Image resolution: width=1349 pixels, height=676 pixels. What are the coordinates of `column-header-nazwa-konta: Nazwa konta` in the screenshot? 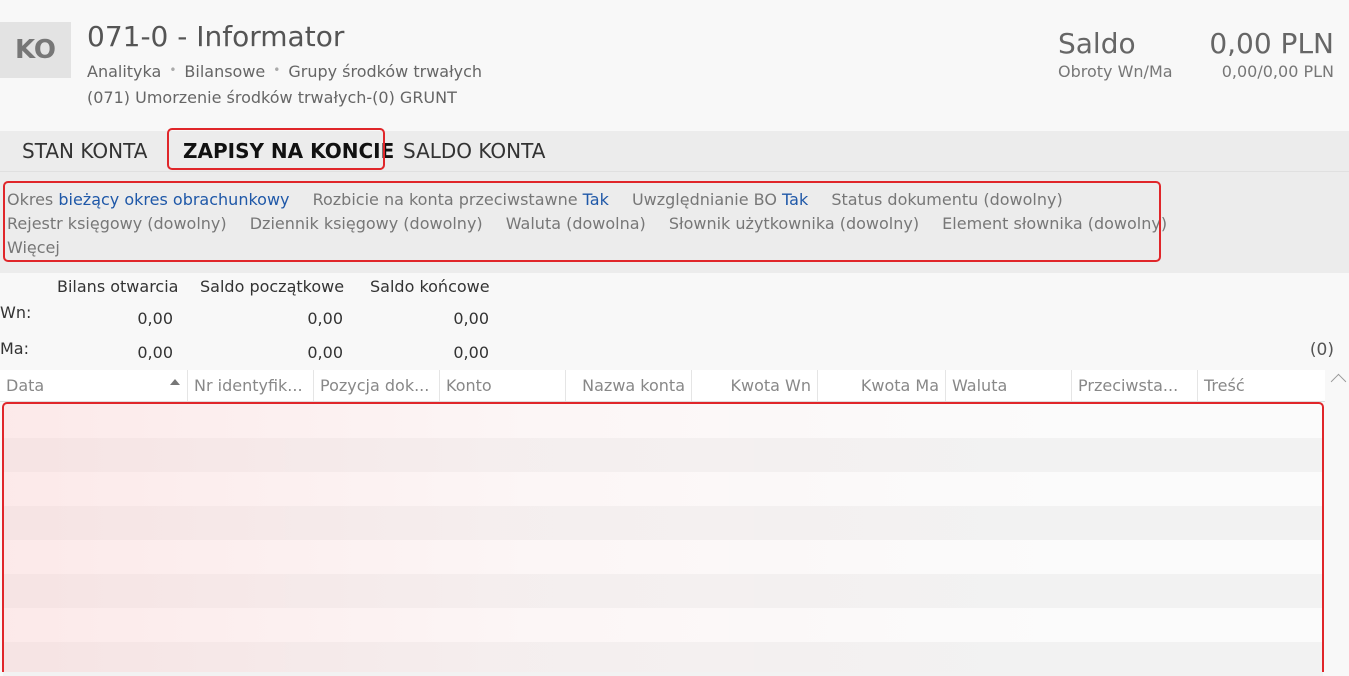 It's located at (629, 385).